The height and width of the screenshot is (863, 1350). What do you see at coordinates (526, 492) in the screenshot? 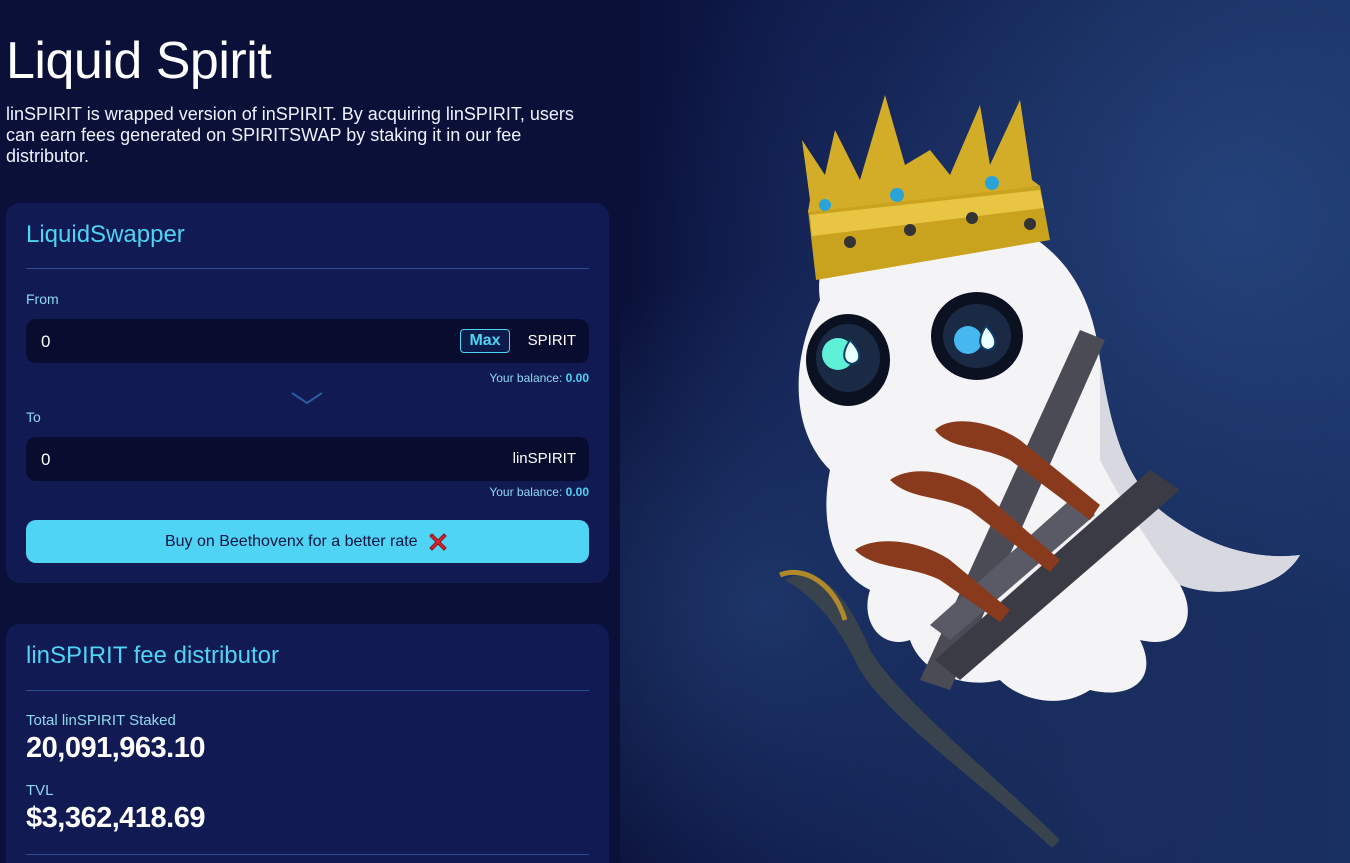
I see `to-balance-label: Your balance:` at bounding box center [526, 492].